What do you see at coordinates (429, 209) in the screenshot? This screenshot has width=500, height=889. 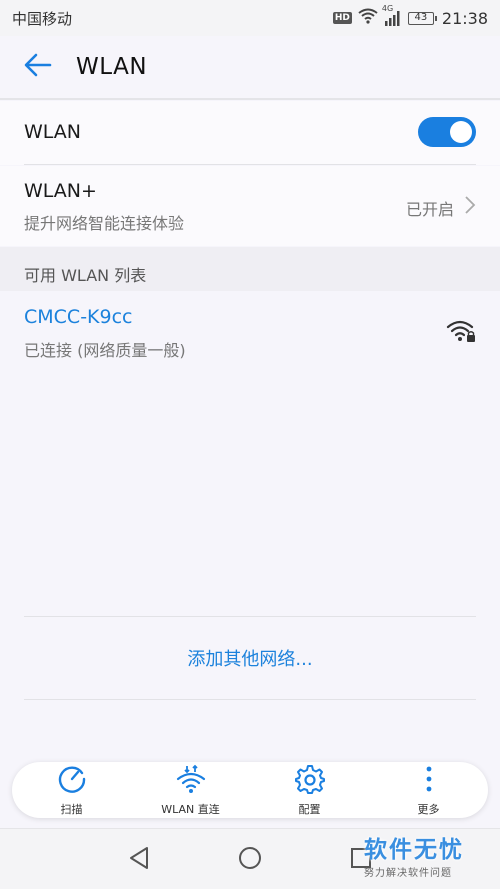 I see `wlan-plus-status: 已开启` at bounding box center [429, 209].